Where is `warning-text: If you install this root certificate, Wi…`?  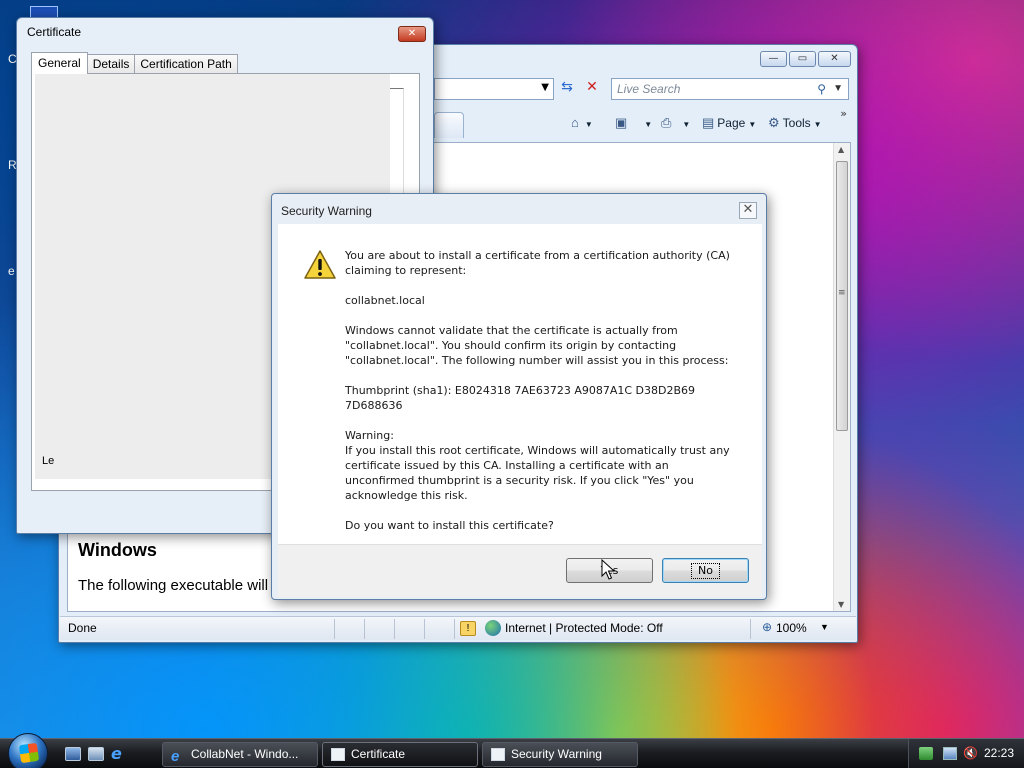 warning-text: If you install this root certificate, Wi… is located at coordinates (537, 473).